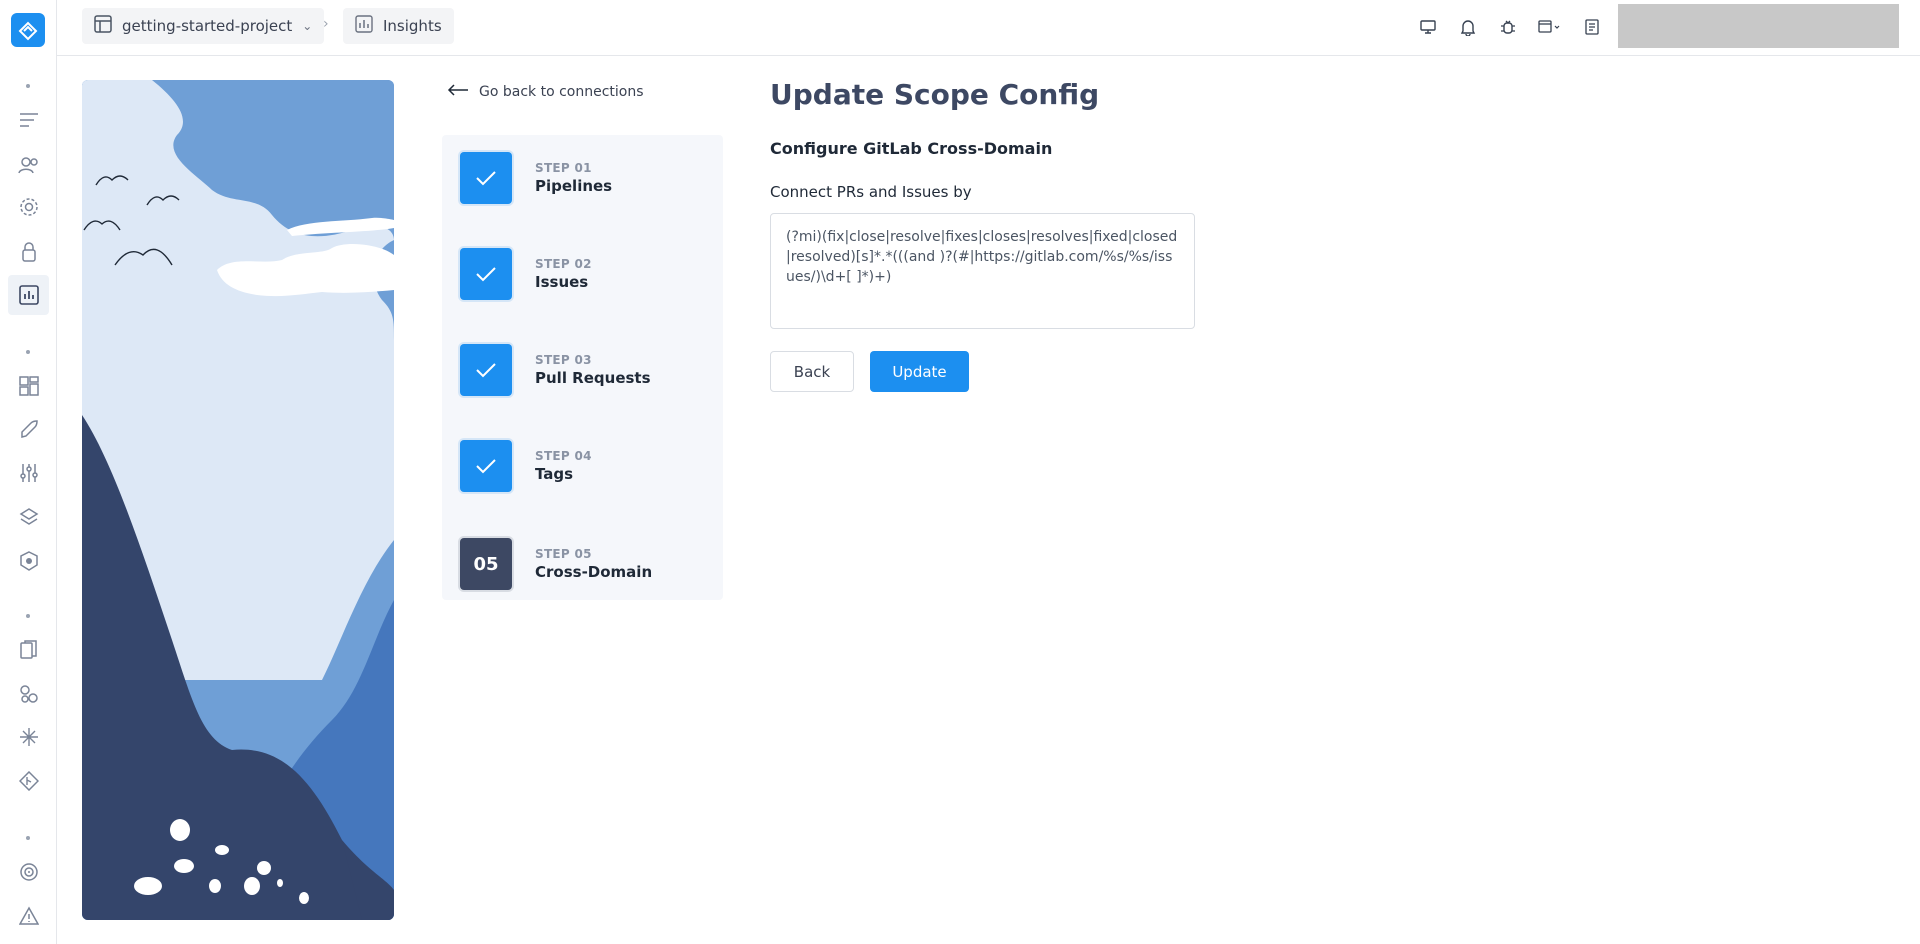 The image size is (1920, 944). Describe the element at coordinates (871, 192) in the screenshot. I see `connect-prs-issues-label: Connect PRs and Issues by` at that location.